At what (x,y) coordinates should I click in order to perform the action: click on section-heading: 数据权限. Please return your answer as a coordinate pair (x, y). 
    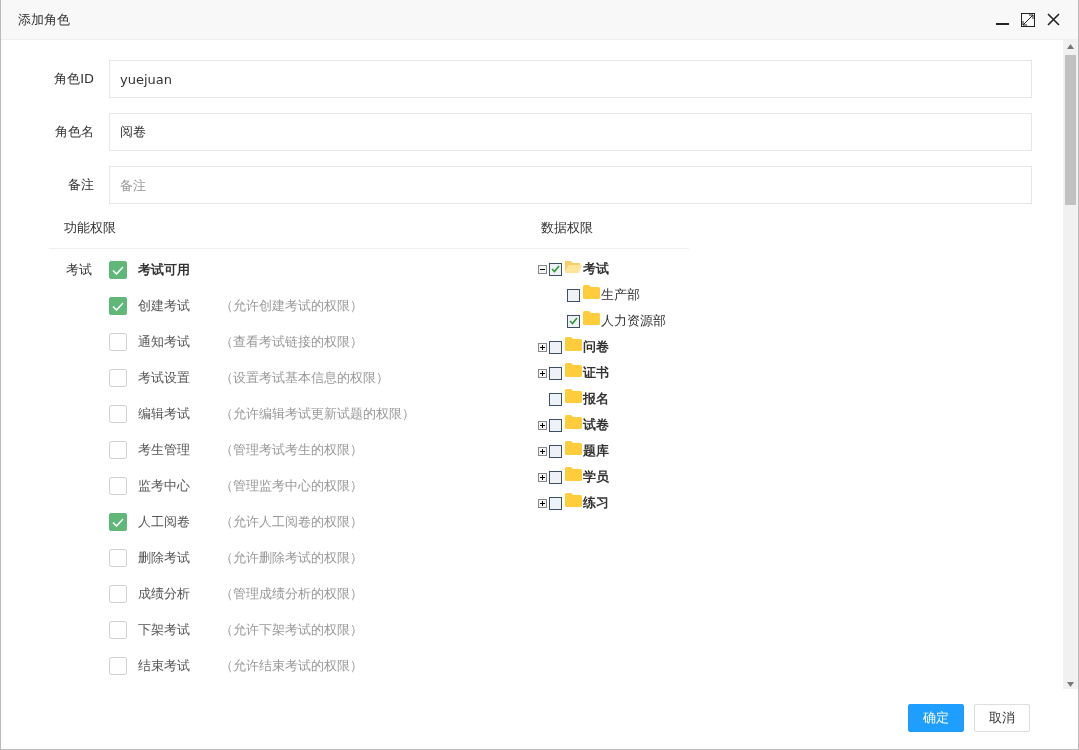
    Looking at the image, I should click on (567, 228).